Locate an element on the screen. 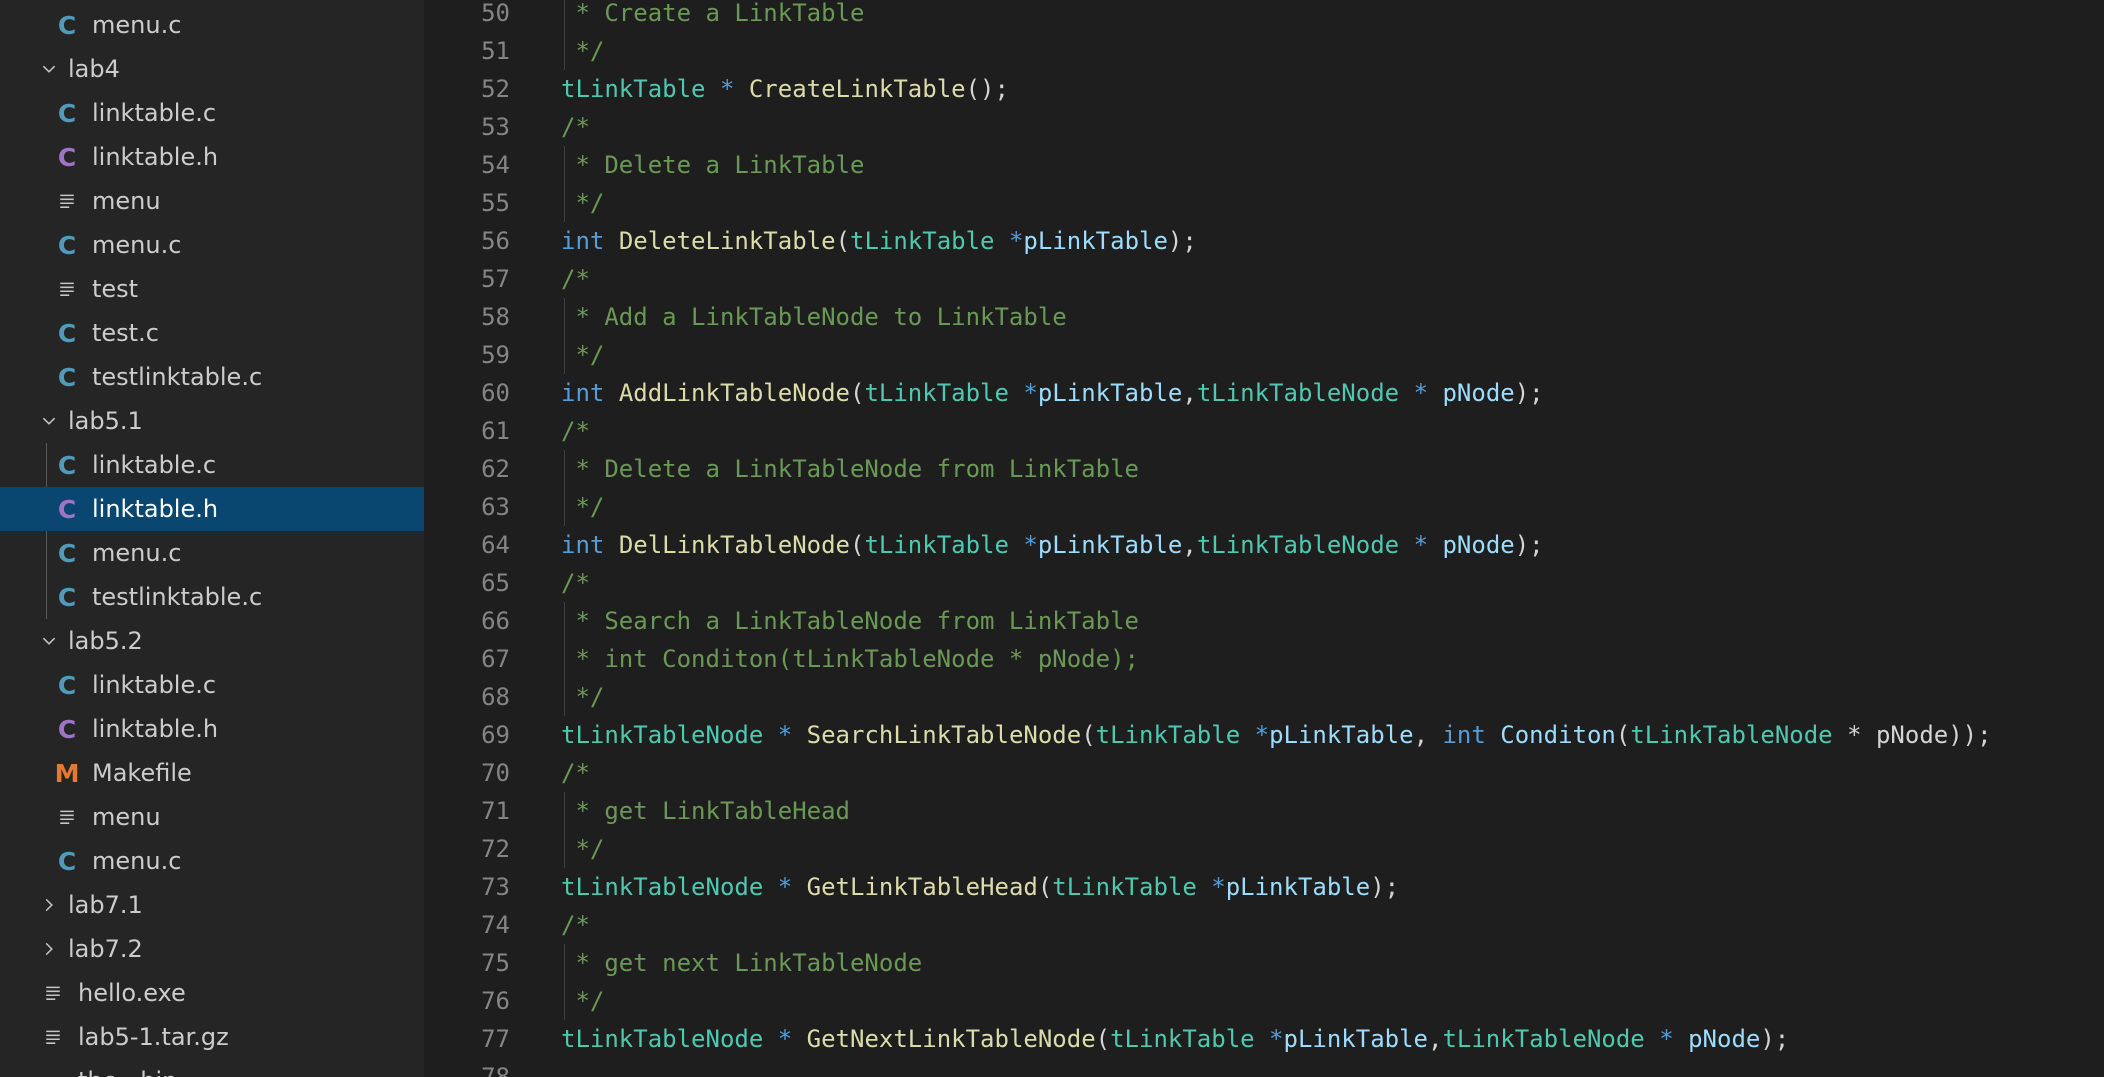 The width and height of the screenshot is (2104, 1077). tree-folder: lab7.2 is located at coordinates (212, 949).